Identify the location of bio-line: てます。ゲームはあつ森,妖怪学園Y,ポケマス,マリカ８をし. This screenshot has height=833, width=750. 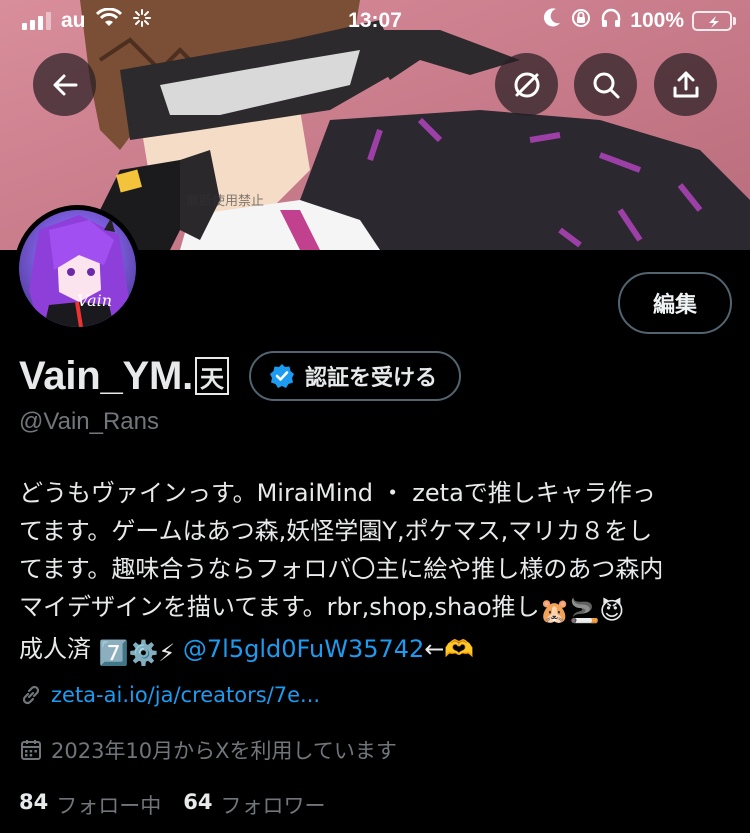
(336, 531).